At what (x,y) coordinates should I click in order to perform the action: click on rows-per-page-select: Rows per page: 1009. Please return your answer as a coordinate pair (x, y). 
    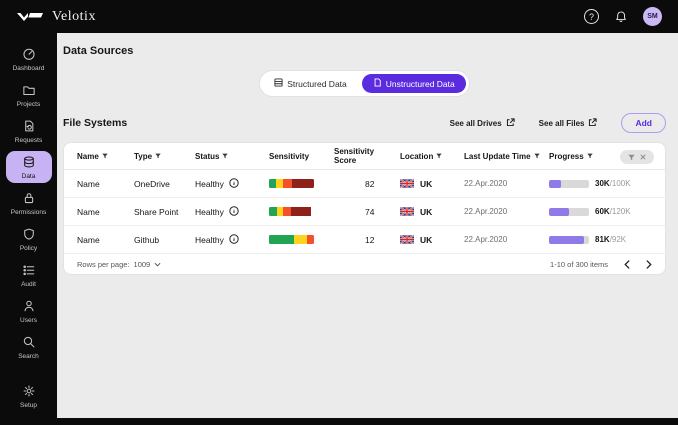
    Looking at the image, I should click on (119, 264).